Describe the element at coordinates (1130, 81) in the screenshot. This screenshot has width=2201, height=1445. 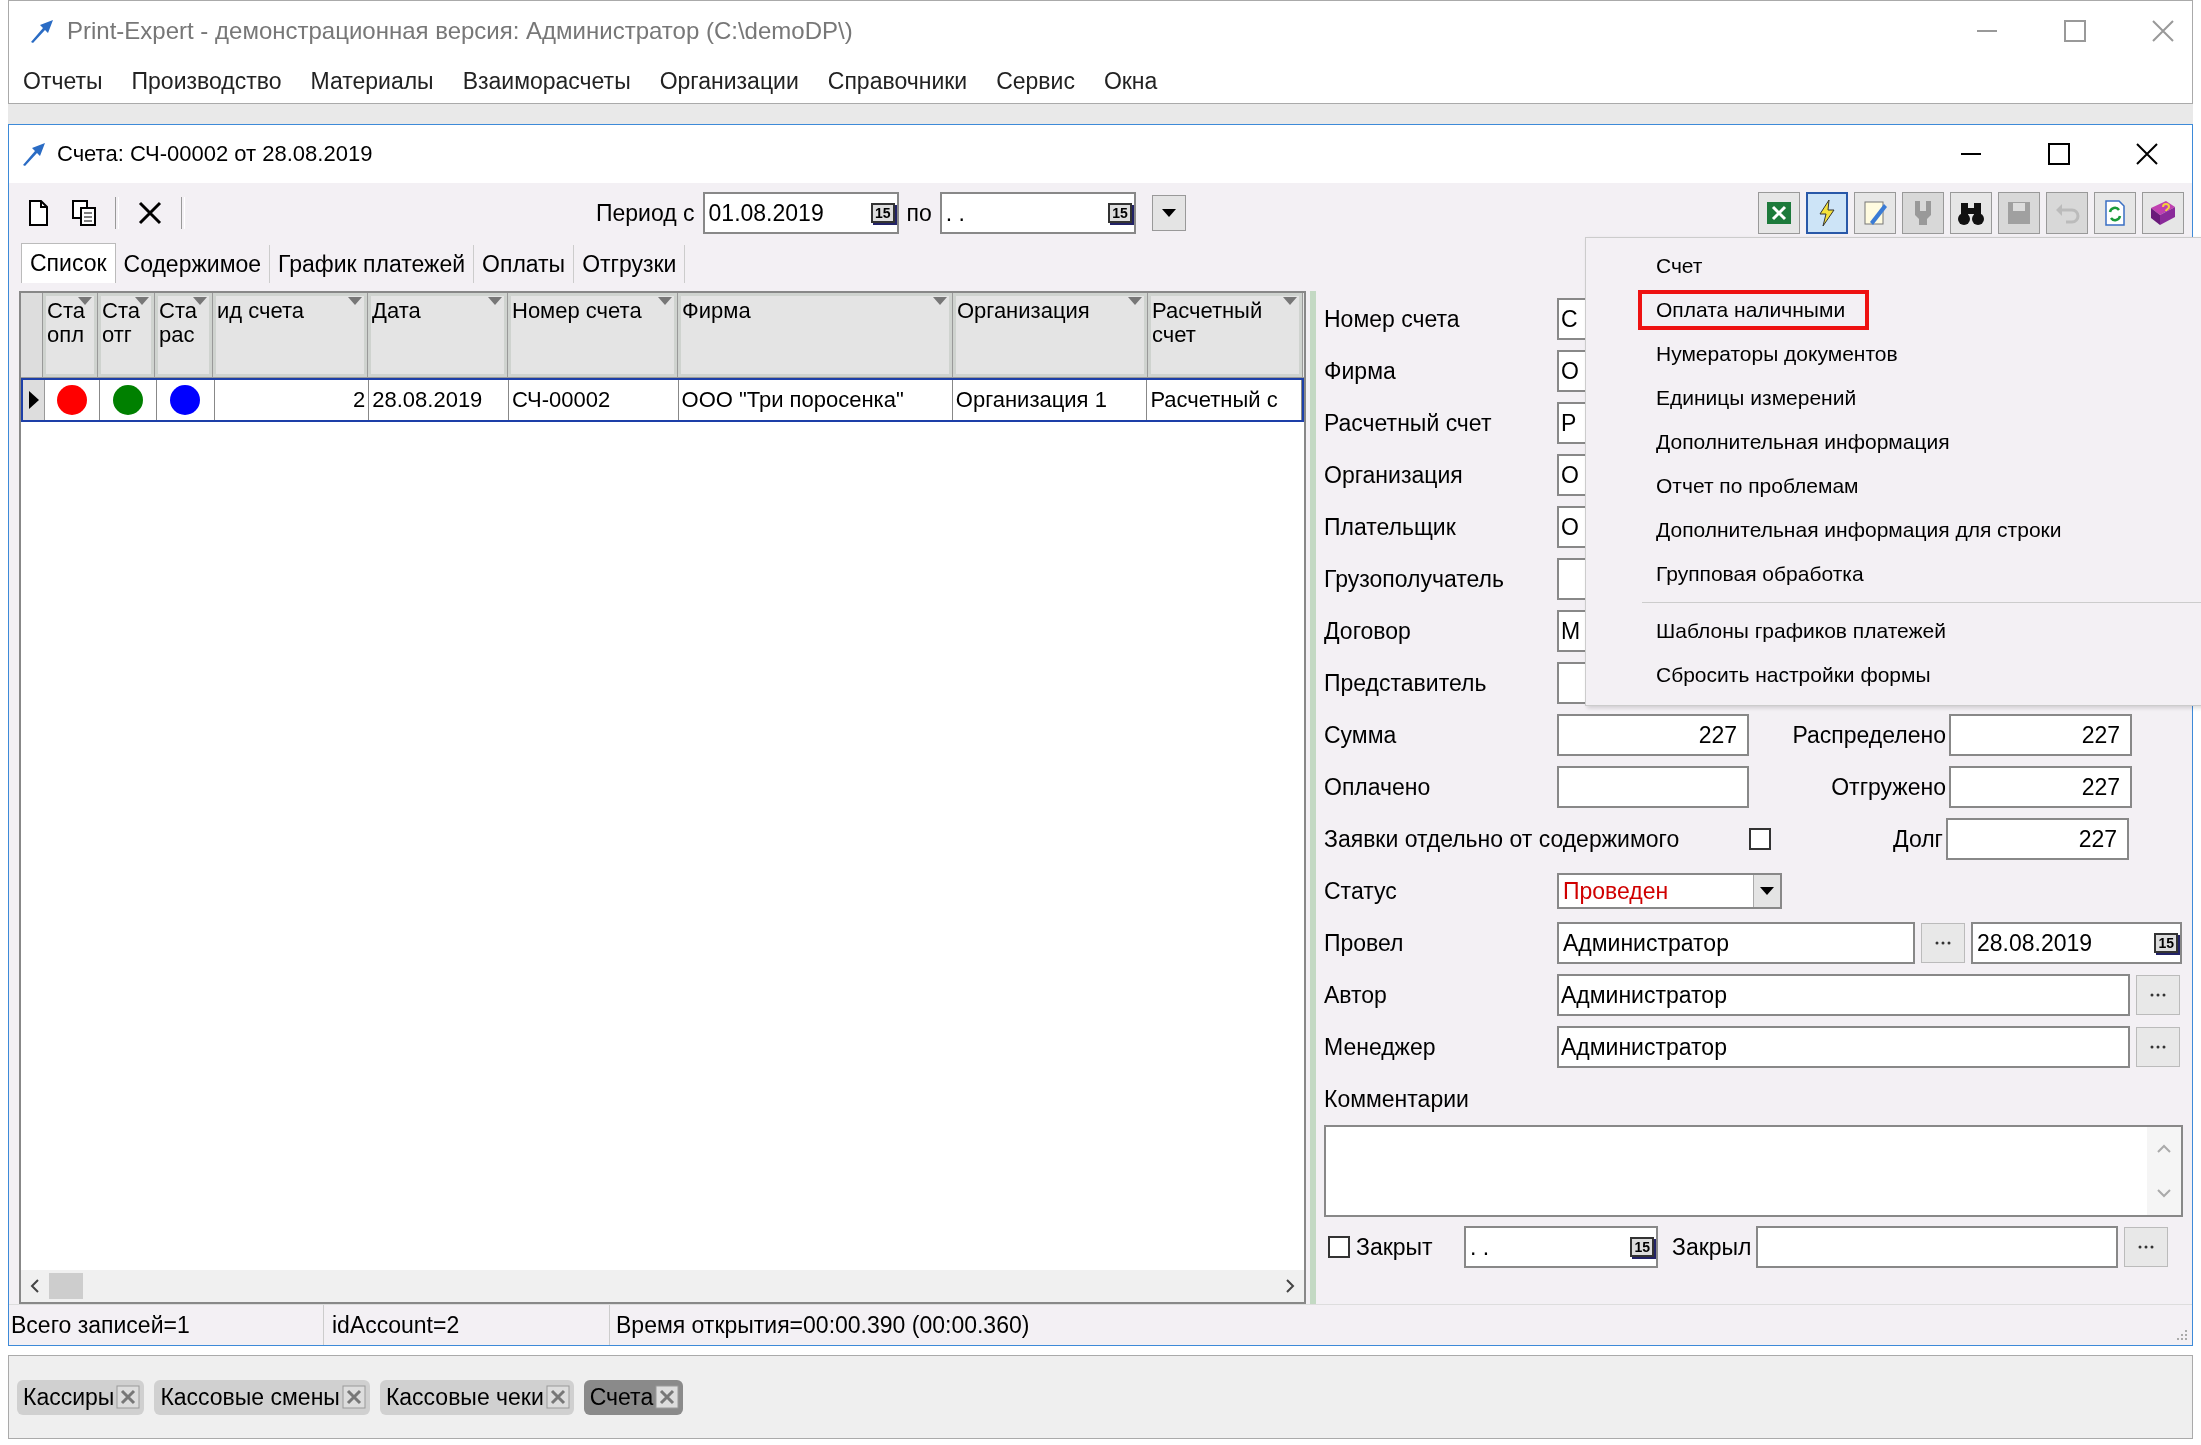
I see `menu-item: Окна` at that location.